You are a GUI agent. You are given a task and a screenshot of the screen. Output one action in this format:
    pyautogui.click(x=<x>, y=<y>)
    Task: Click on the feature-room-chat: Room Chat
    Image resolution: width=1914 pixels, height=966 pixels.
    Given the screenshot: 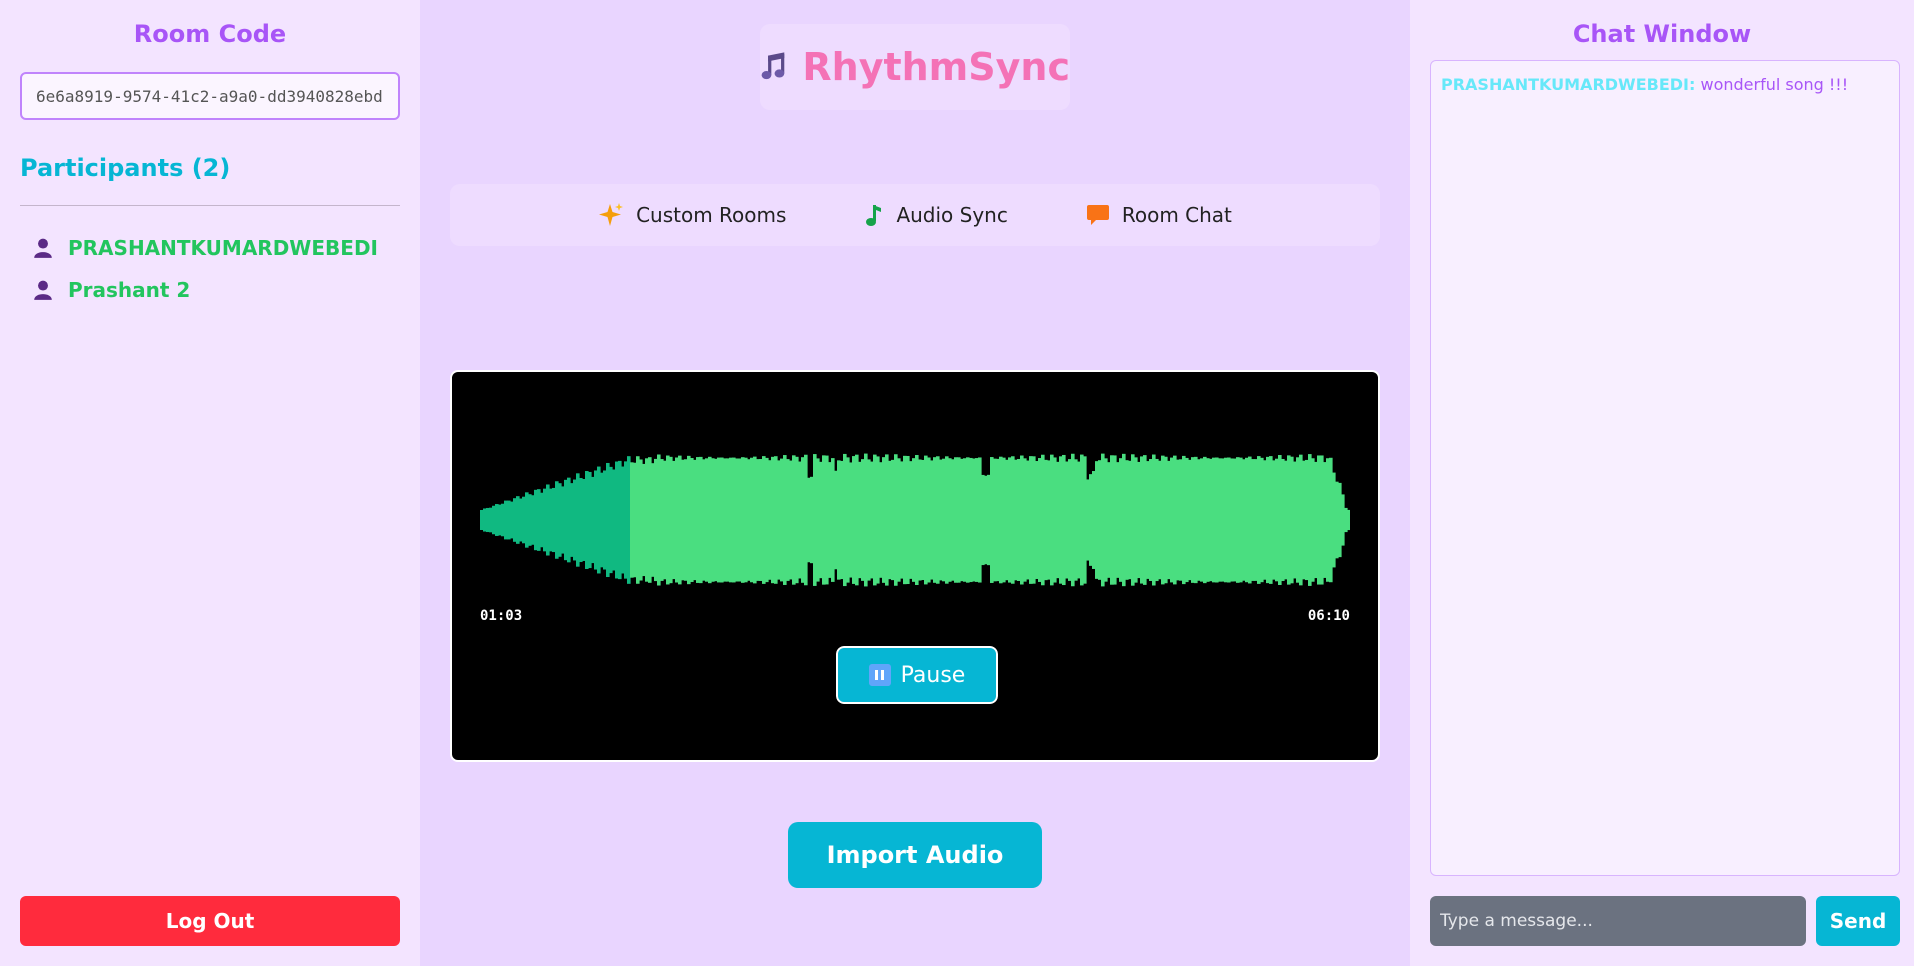 What is the action you would take?
    pyautogui.click(x=1159, y=215)
    